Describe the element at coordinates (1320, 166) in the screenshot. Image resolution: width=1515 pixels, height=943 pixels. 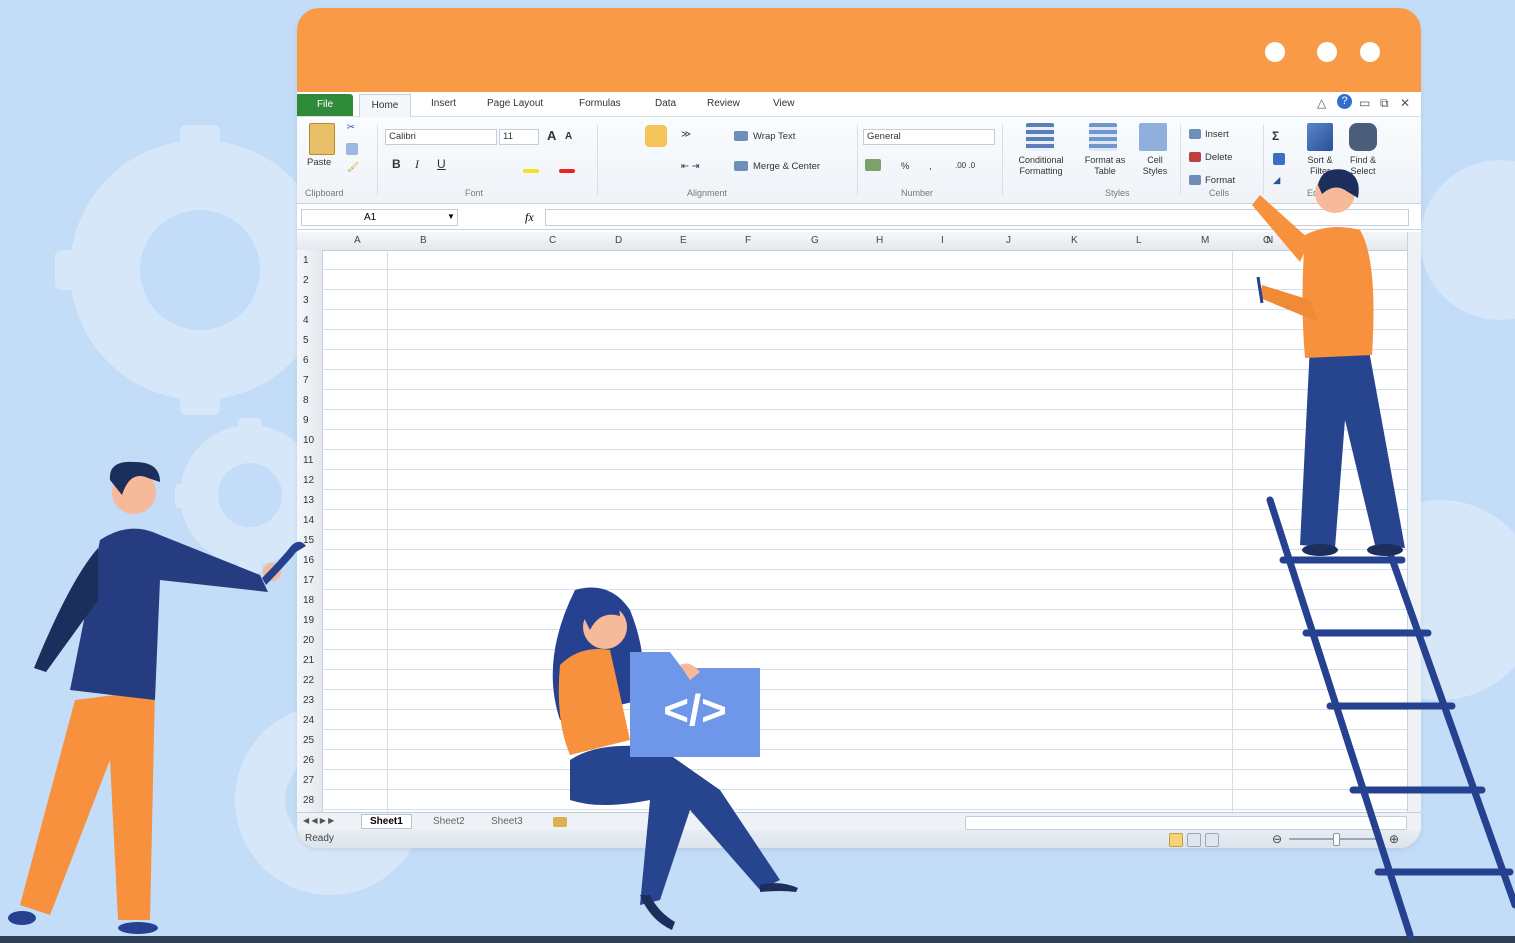
I see `sort-filter-button: Sort & Filter` at that location.